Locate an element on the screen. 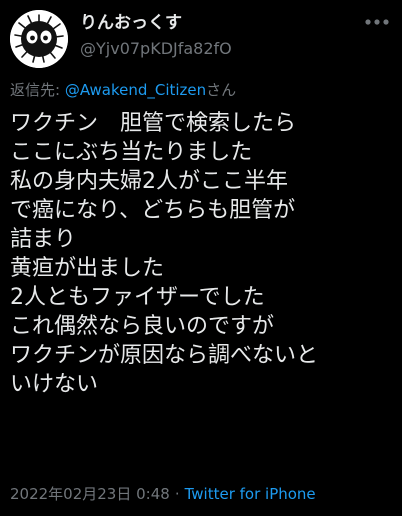  reply-context: 返信先: @Awakend_Citizenさん is located at coordinates (123, 90).